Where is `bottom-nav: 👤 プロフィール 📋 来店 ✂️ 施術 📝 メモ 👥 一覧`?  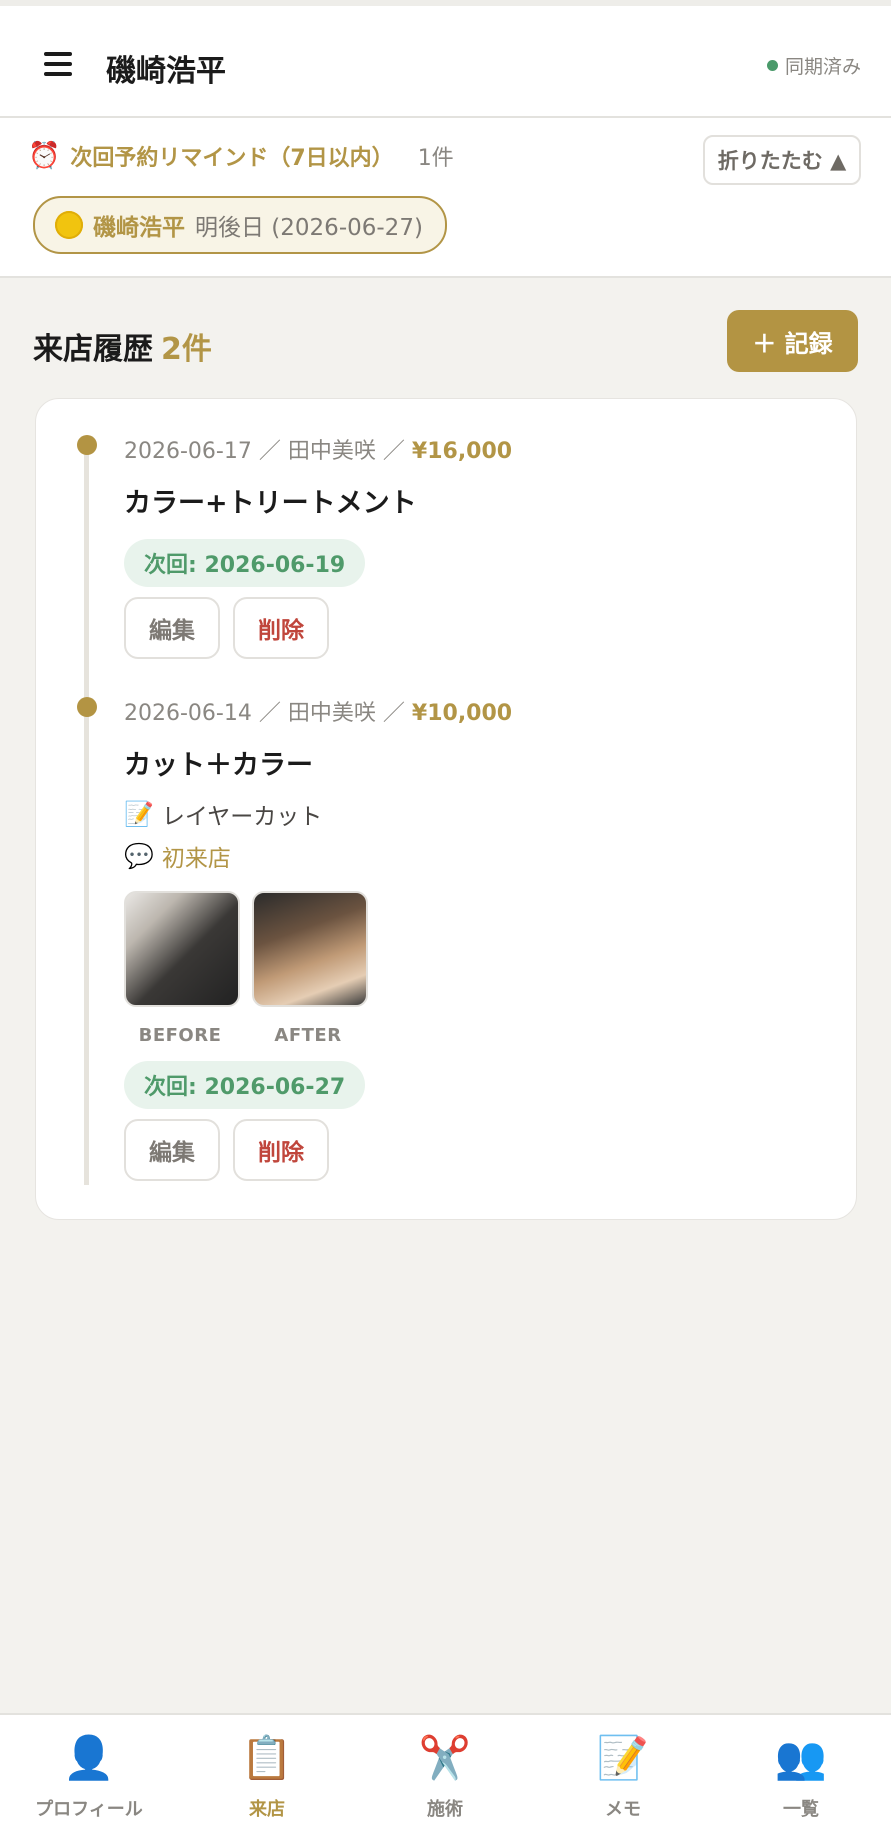 bottom-nav: 👤 プロフィール 📋 来店 ✂️ 施術 📝 メモ 👥 一覧 is located at coordinates (445, 1775).